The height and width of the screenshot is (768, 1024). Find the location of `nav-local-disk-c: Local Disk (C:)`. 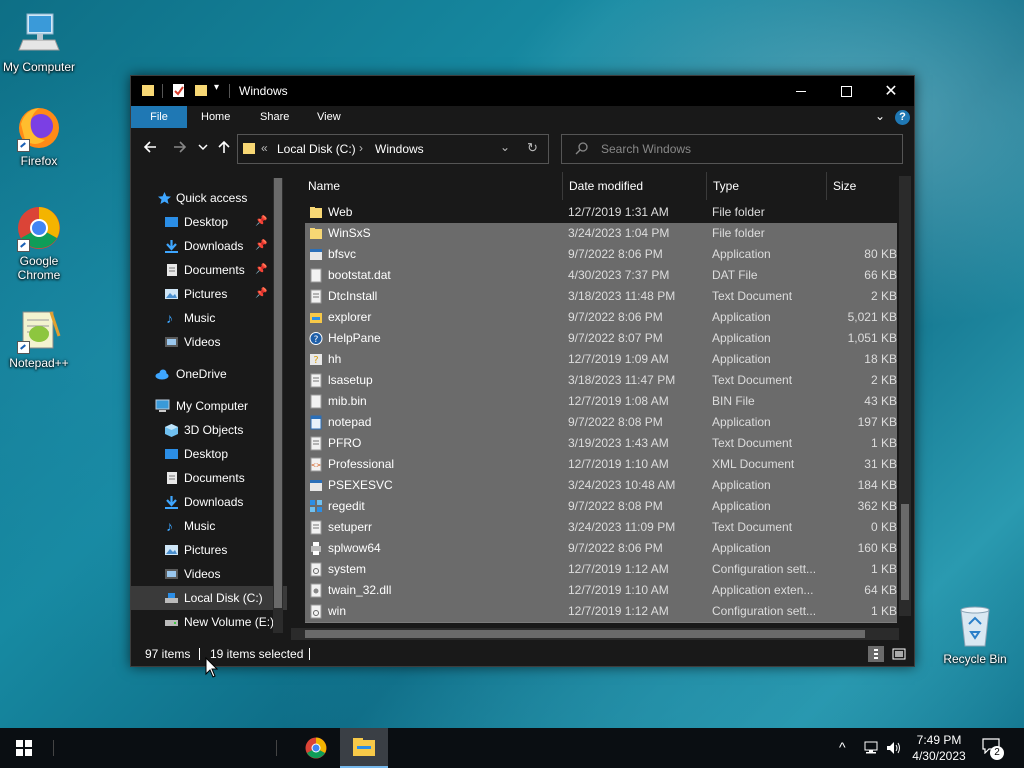

nav-local-disk-c: Local Disk (C:) is located at coordinates (209, 598).